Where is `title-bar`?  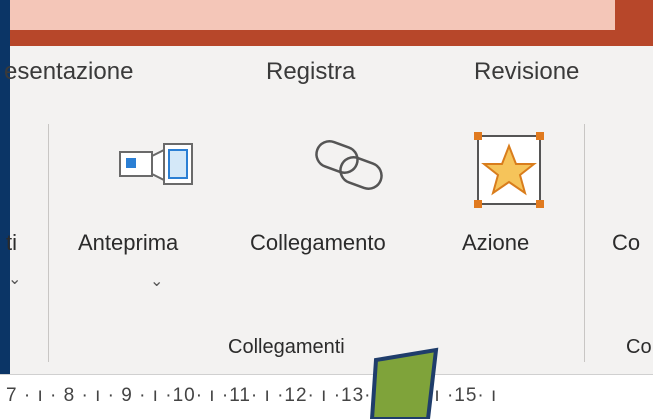
title-bar is located at coordinates (331, 23).